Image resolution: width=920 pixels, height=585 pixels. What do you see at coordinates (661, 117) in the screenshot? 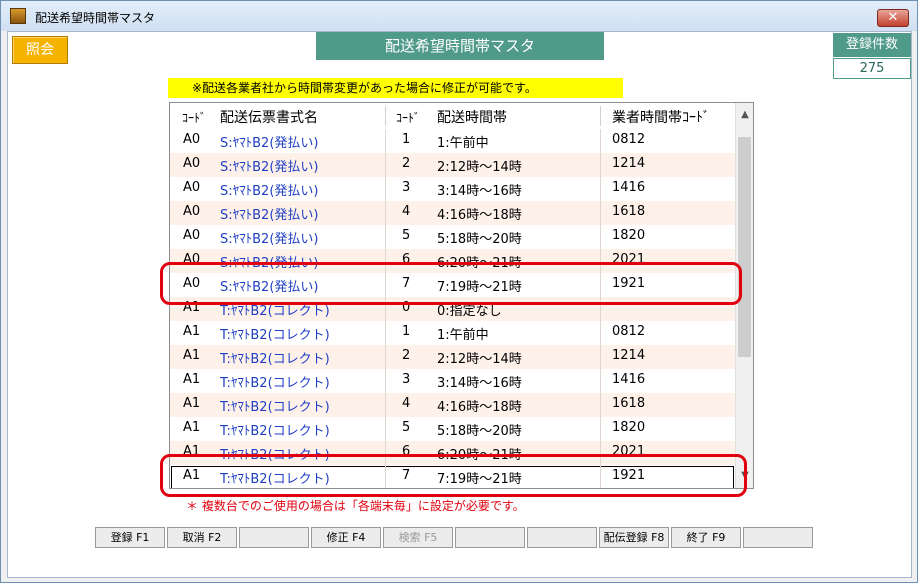
I see `column-header-vendor-code: 業者時間帯ｺｰﾄﾞ` at bounding box center [661, 117].